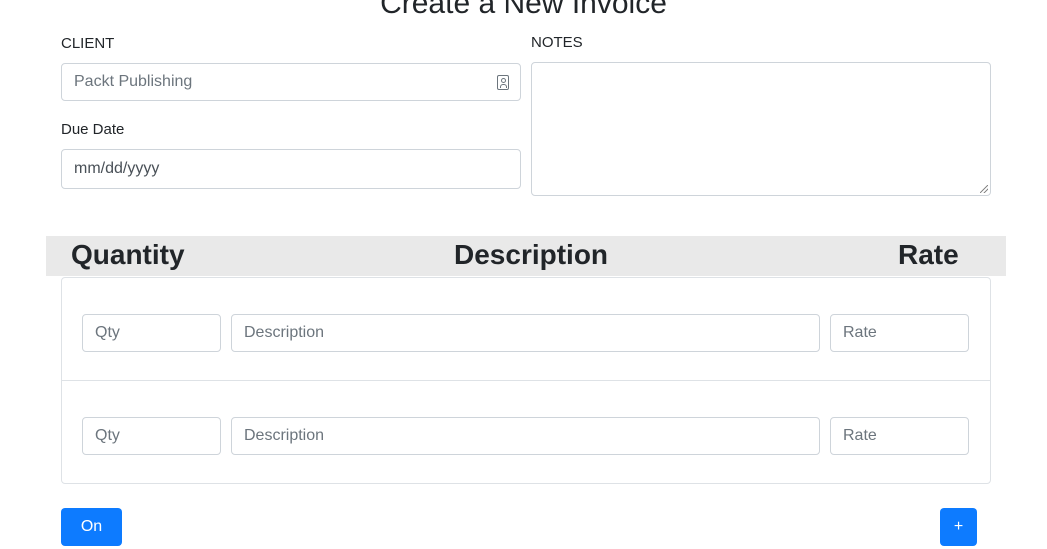 This screenshot has width=1047, height=549. Describe the element at coordinates (928, 254) in the screenshot. I see `header-rate: Rate` at that location.